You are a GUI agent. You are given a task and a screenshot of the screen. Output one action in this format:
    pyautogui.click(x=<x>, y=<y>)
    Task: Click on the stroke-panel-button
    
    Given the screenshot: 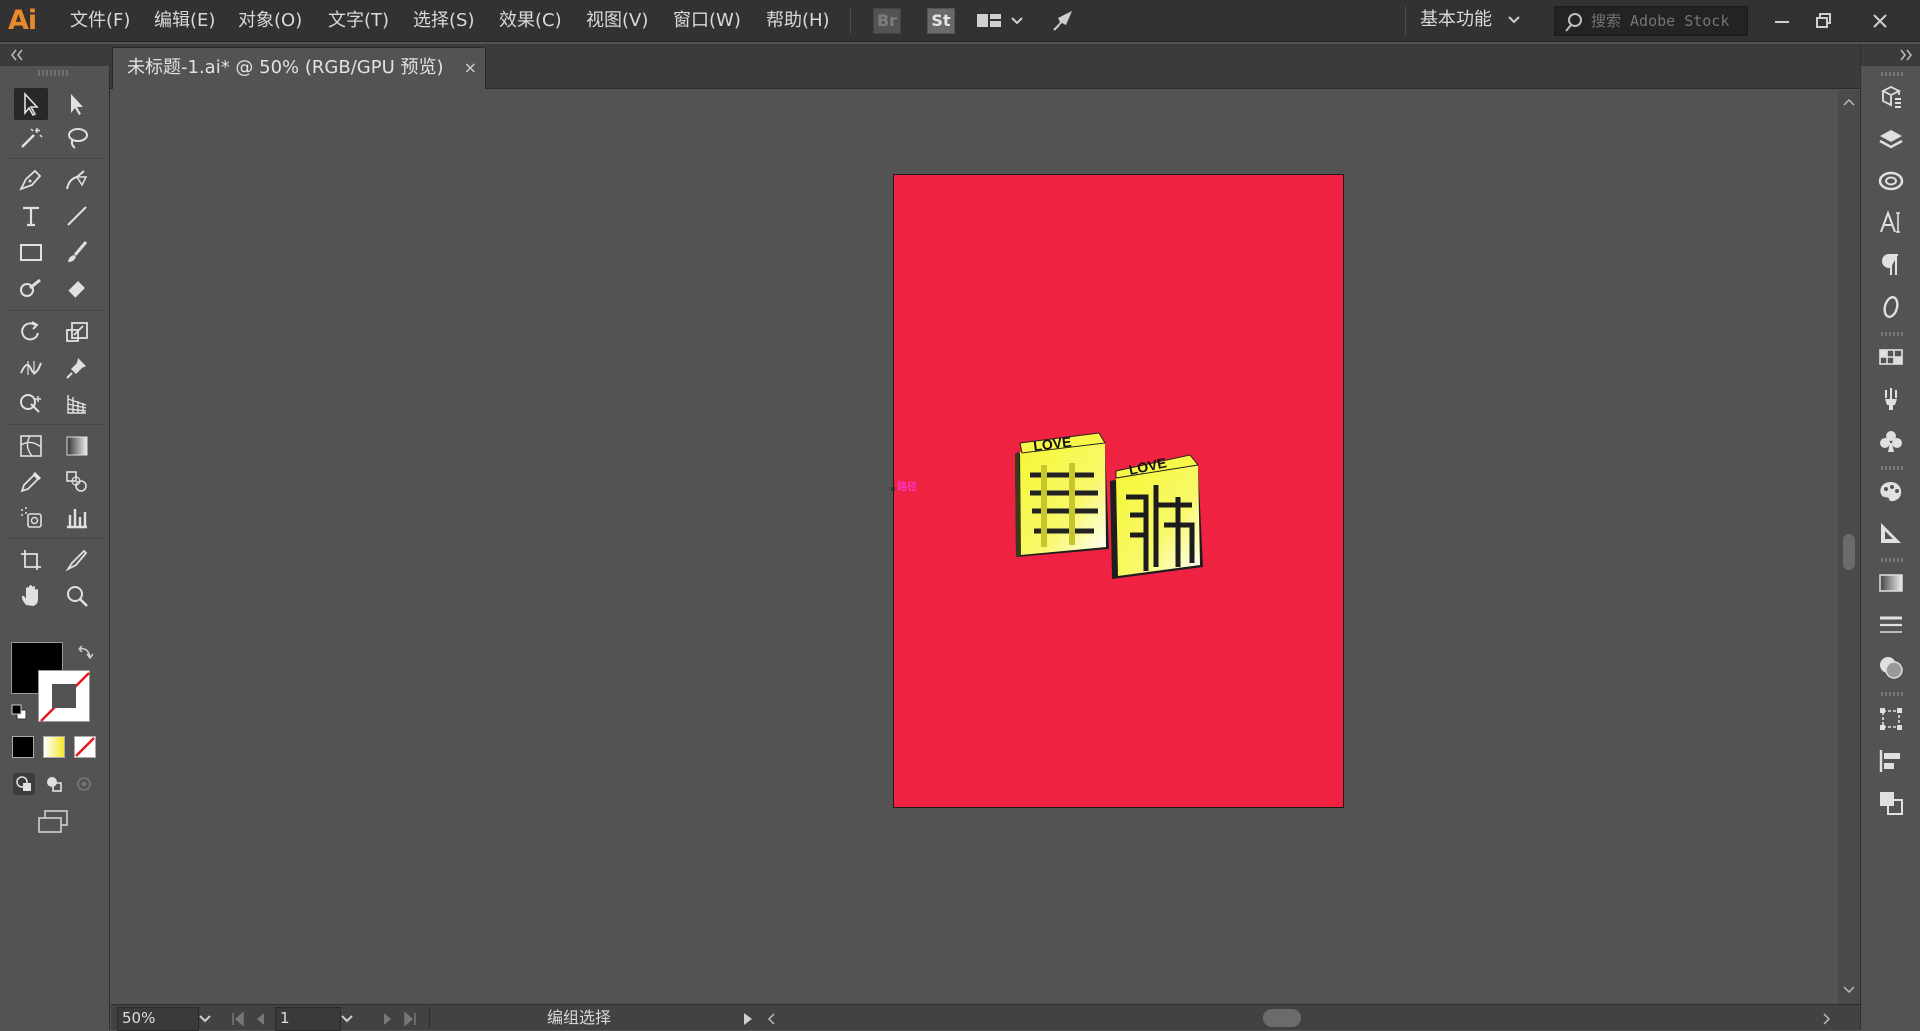 What is the action you would take?
    pyautogui.click(x=1891, y=625)
    